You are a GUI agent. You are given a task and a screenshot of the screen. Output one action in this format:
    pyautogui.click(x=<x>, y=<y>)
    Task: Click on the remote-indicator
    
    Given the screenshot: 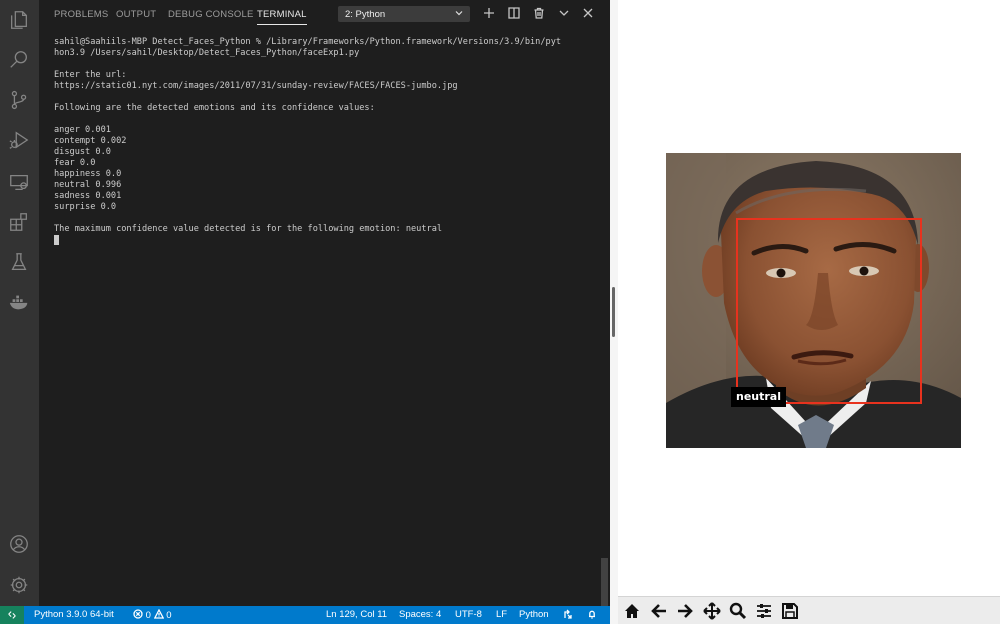 What is the action you would take?
    pyautogui.click(x=12, y=615)
    